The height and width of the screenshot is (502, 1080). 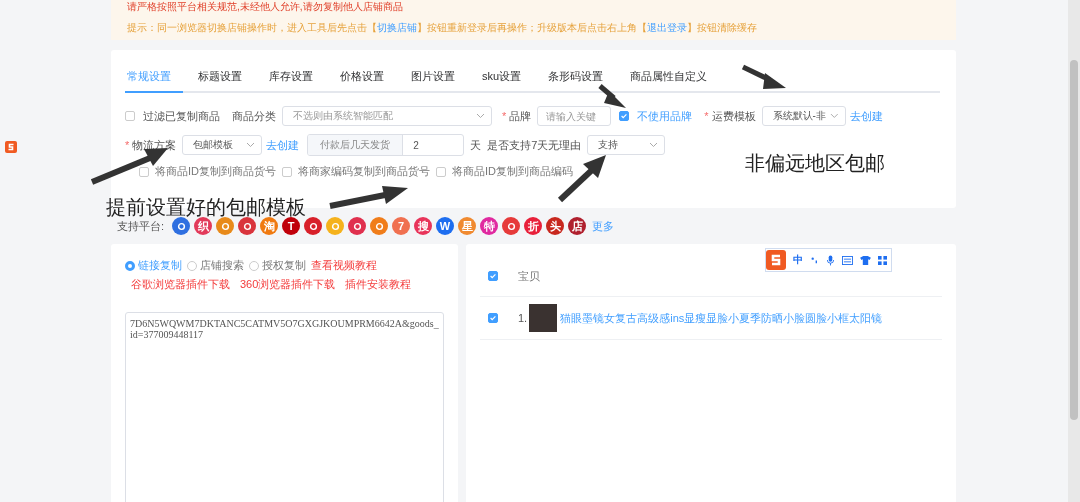 What do you see at coordinates (733, 116) in the screenshot?
I see `freight-label: 运费模板` at bounding box center [733, 116].